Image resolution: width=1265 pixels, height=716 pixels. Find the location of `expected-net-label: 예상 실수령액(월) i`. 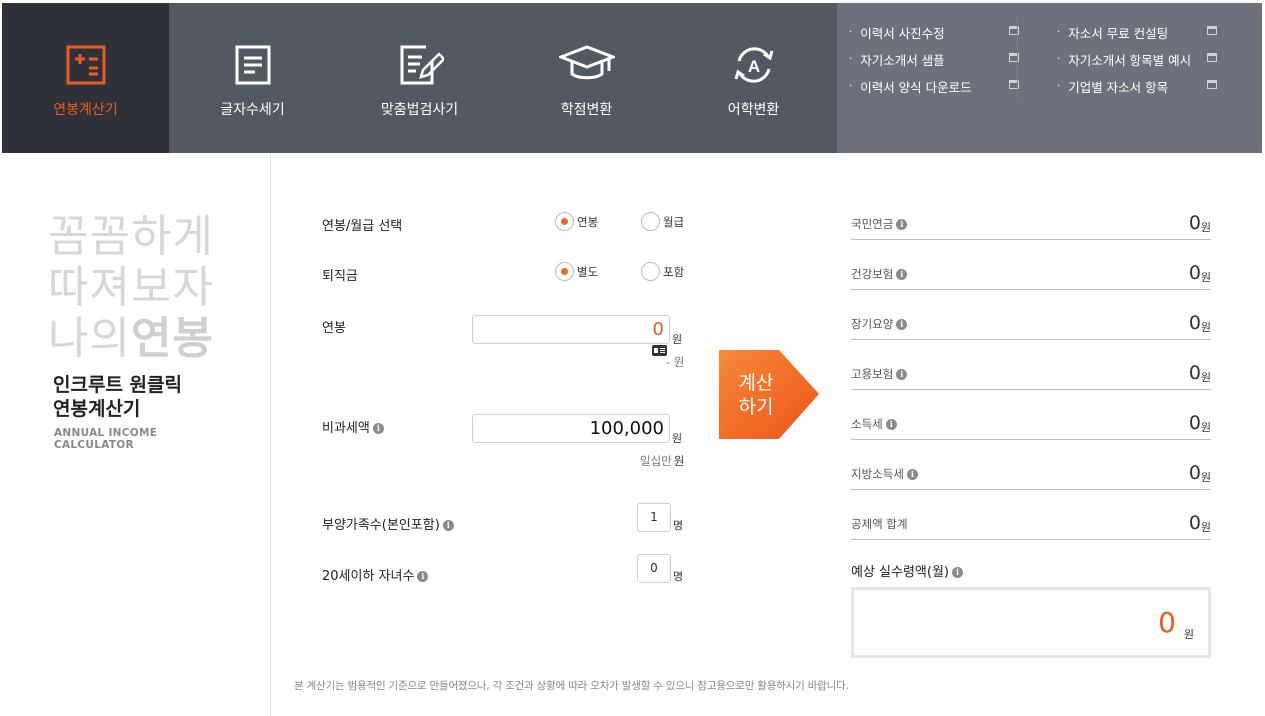

expected-net-label: 예상 실수령액(월) i is located at coordinates (907, 570).